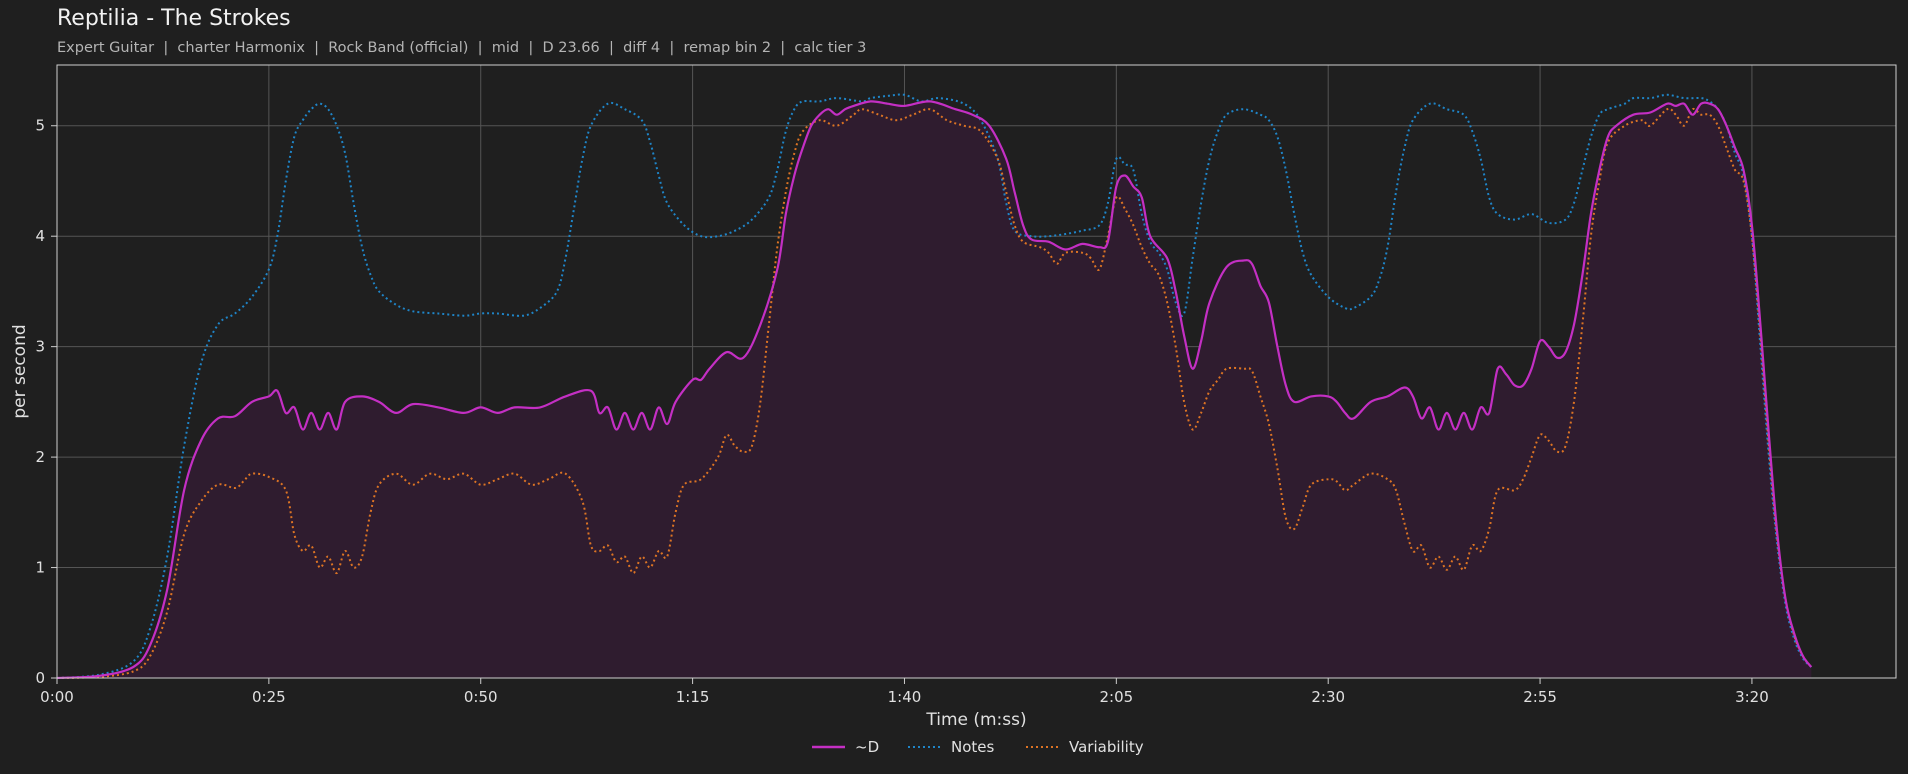  I want to click on legend-label-variability: Variability, so click(1106, 747).